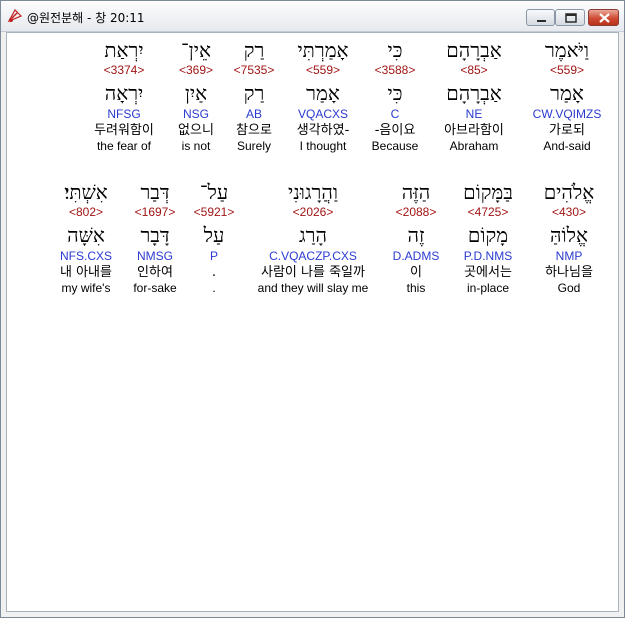  I want to click on english-gloss: Abraham, so click(474, 146).